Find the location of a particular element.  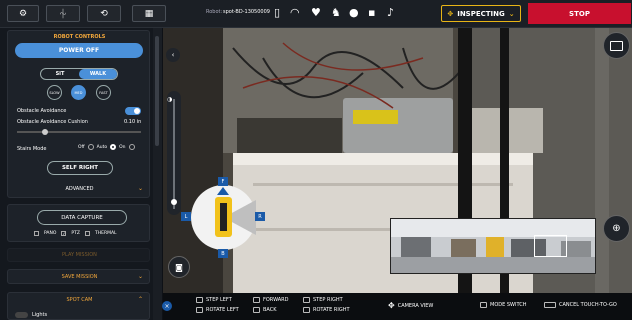

cushion-slider is located at coordinates (79, 132).